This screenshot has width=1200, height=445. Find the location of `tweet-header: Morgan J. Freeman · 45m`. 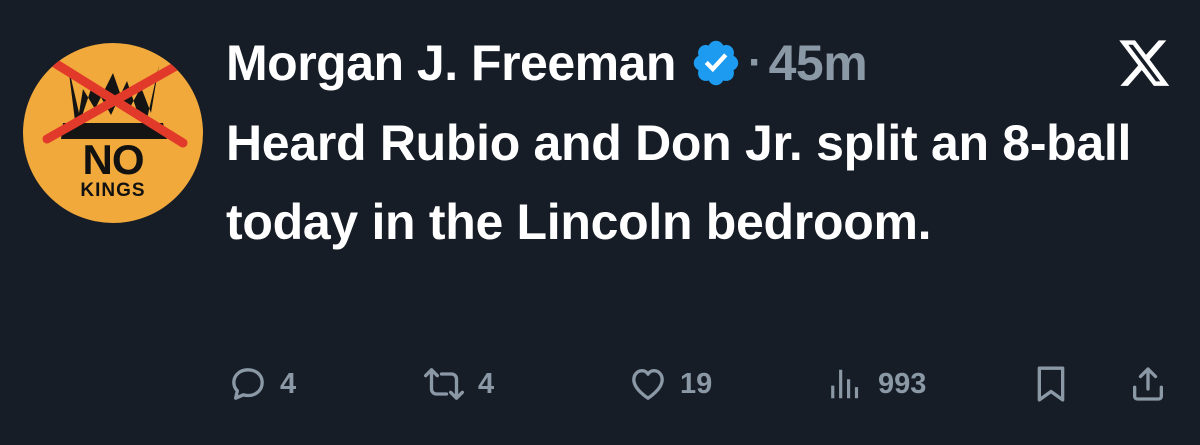

tweet-header: Morgan J. Freeman · 45m is located at coordinates (547, 63).